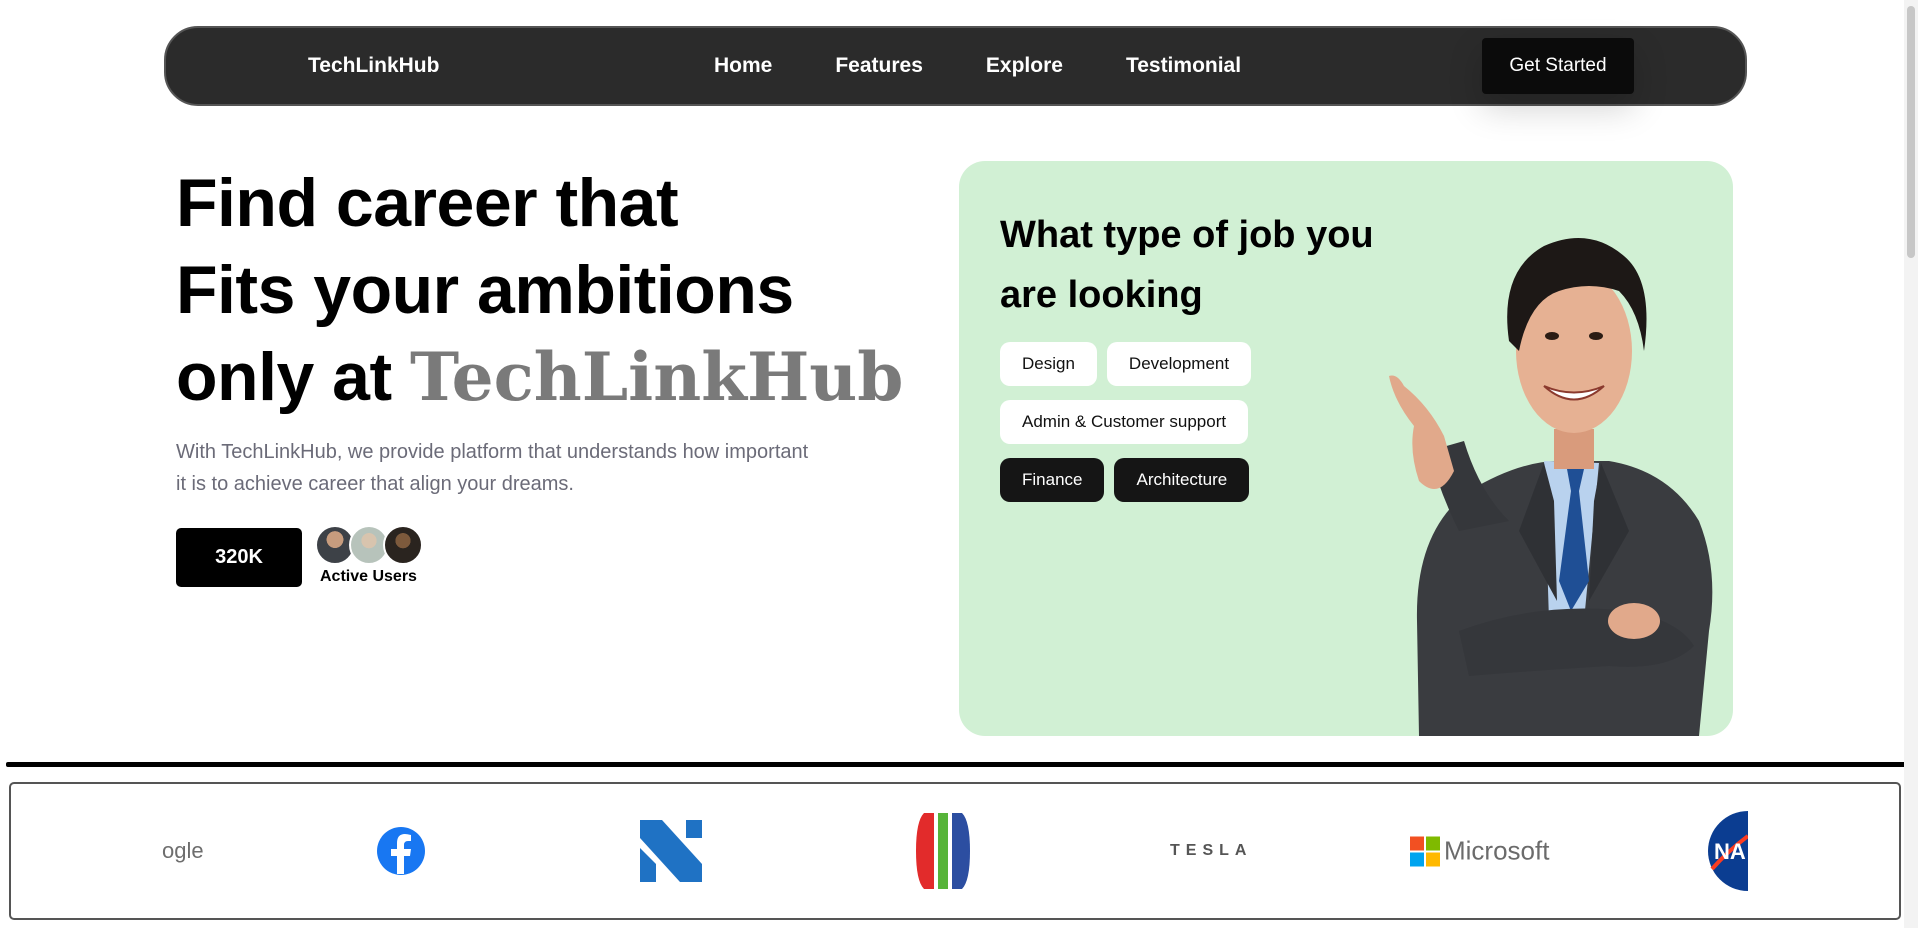 The image size is (1918, 928). I want to click on chip-development: Development, so click(1179, 364).